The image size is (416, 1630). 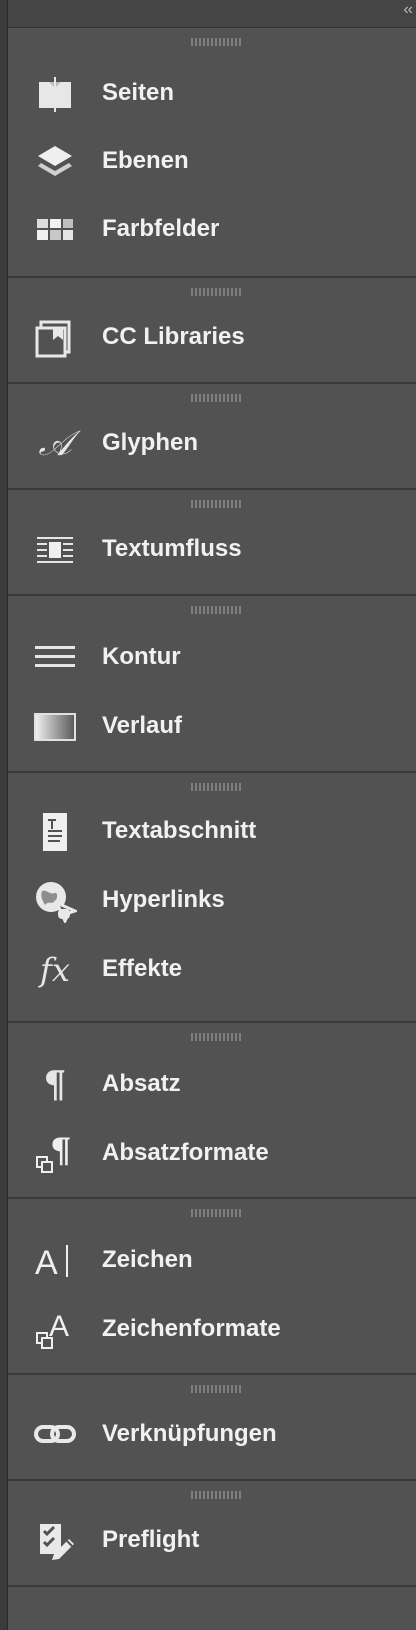 I want to click on panel-item-label: Glyphen, so click(x=150, y=442).